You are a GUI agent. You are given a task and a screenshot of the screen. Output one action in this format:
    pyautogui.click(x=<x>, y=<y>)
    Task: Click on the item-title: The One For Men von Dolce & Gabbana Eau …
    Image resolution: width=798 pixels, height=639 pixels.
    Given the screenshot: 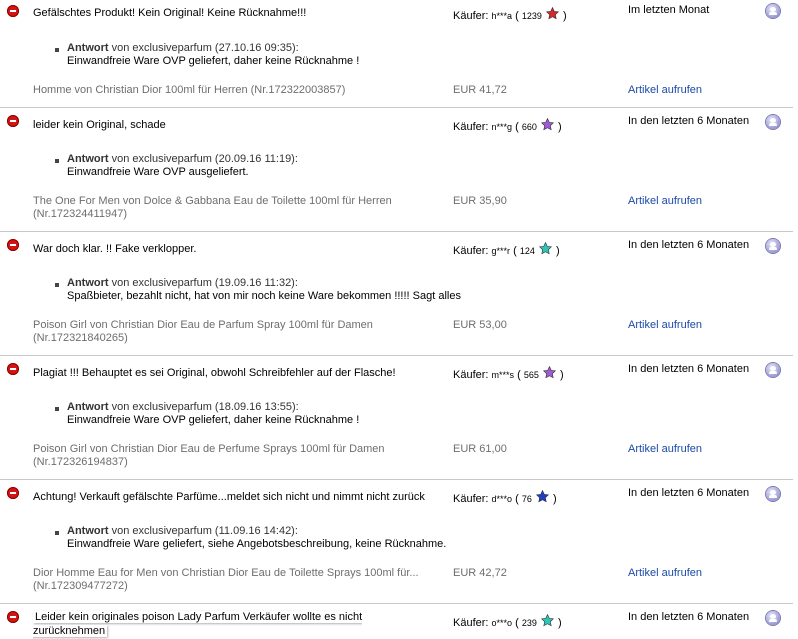 What is the action you would take?
    pyautogui.click(x=212, y=207)
    